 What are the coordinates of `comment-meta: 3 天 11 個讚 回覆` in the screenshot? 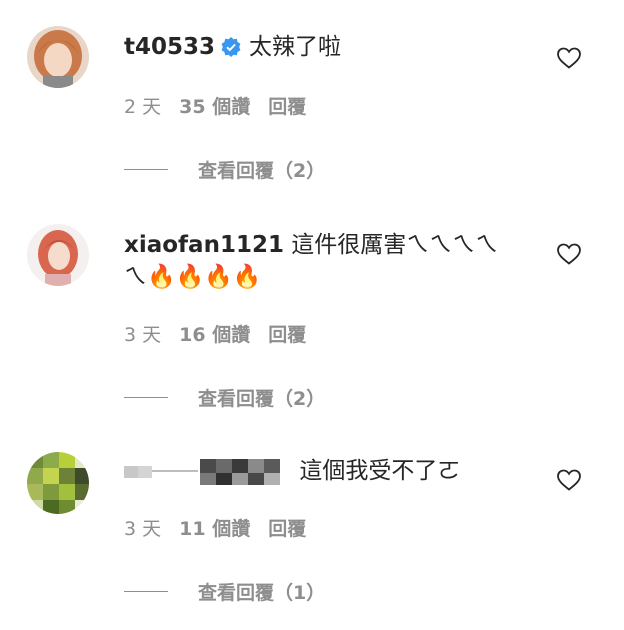 It's located at (224, 527).